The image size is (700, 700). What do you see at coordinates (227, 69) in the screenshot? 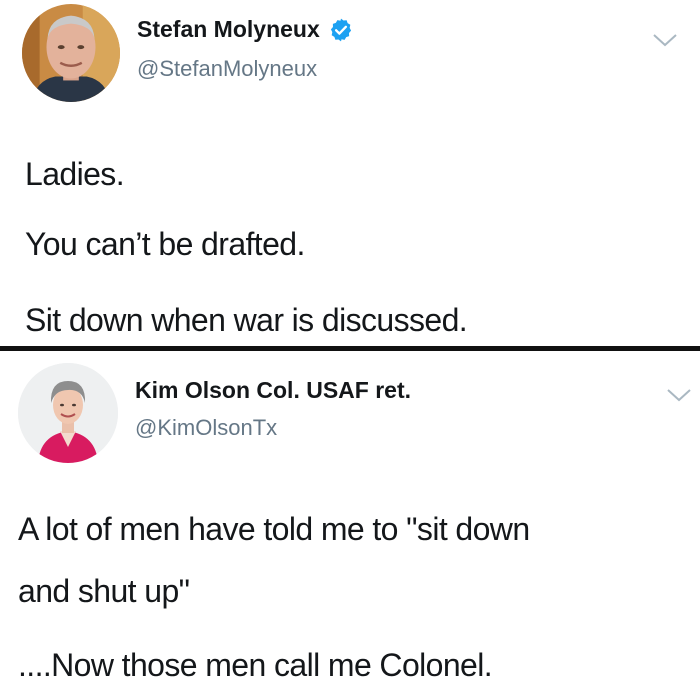
I see `author-handle: @StefanMolyneux` at bounding box center [227, 69].